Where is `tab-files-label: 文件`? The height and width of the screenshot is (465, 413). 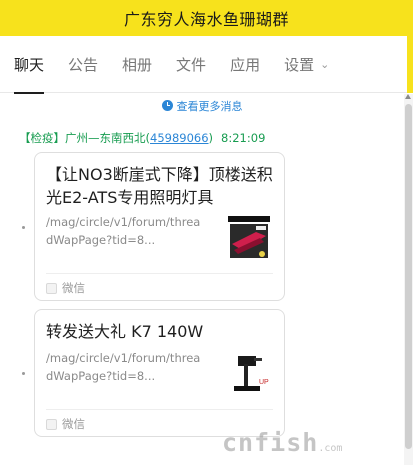 tab-files-label: 文件 is located at coordinates (191, 64).